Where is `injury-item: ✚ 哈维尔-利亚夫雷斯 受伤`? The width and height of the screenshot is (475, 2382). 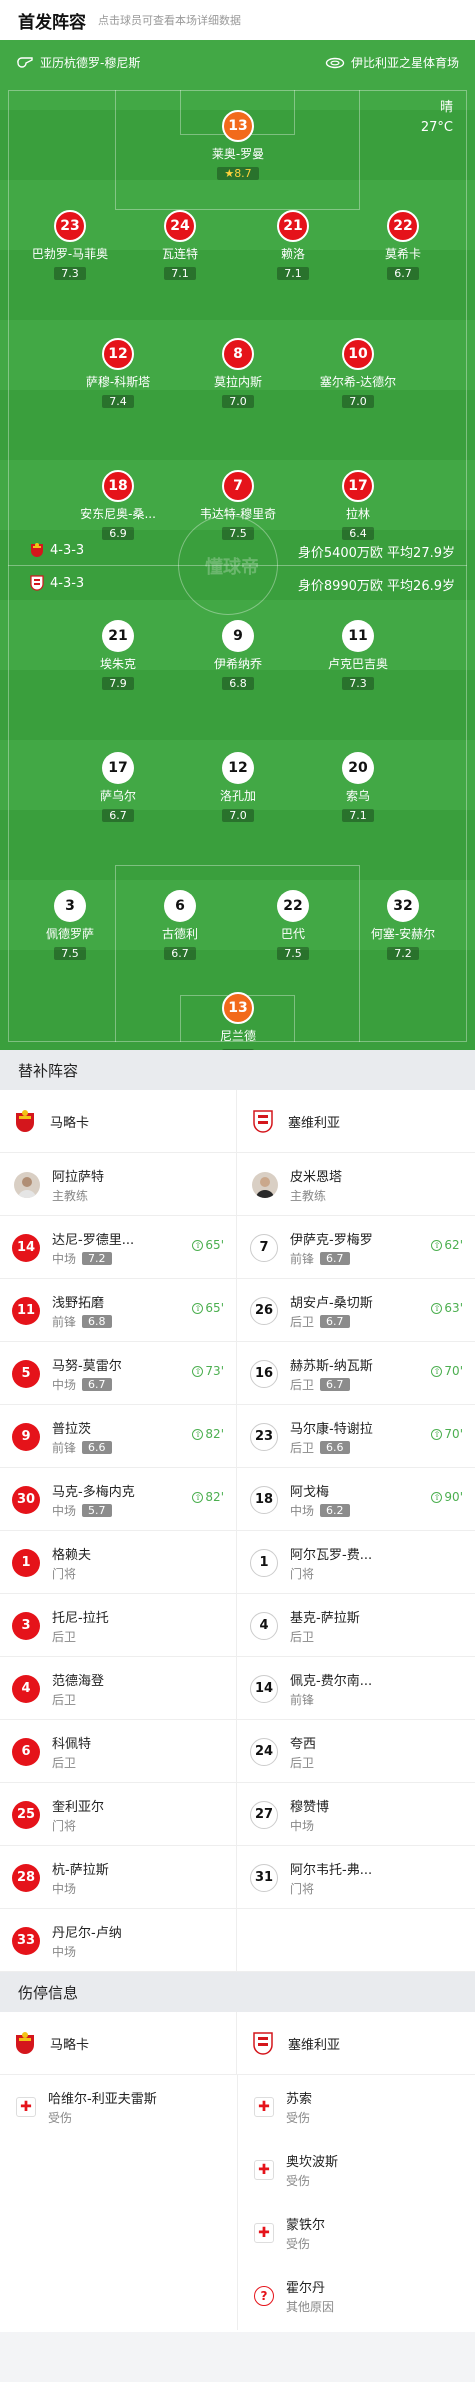 injury-item: ✚ 哈维尔-利亚夫雷斯 受伤 is located at coordinates (118, 2106).